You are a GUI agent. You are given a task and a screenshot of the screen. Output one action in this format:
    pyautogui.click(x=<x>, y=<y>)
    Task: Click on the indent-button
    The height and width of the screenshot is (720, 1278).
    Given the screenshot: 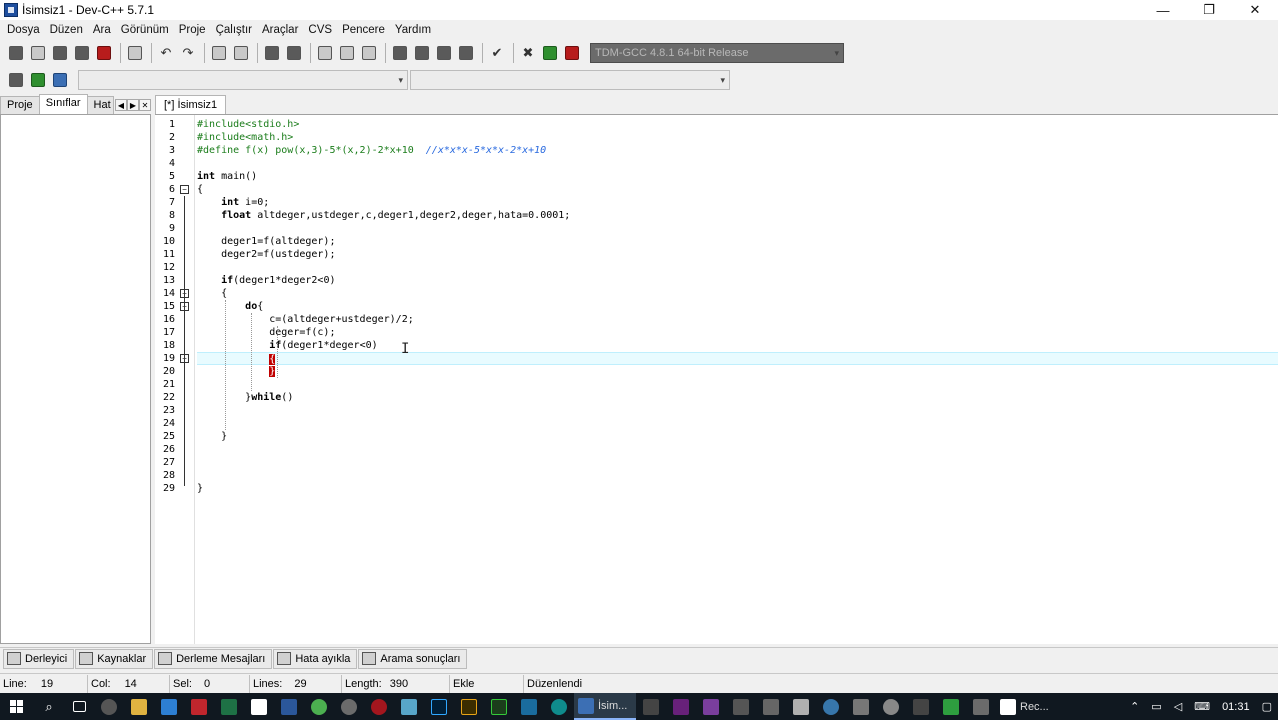 What is the action you would take?
    pyautogui.click(x=294, y=53)
    